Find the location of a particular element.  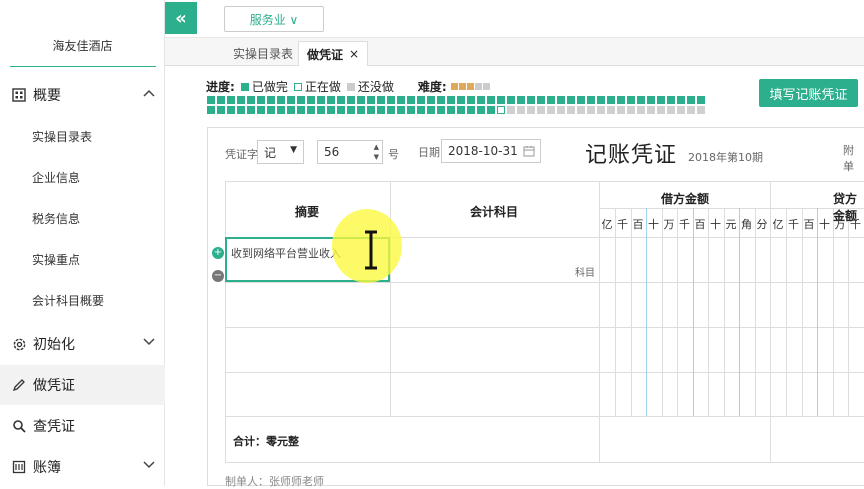

fill-voucher-button: 填写记账凭证 is located at coordinates (808, 93).